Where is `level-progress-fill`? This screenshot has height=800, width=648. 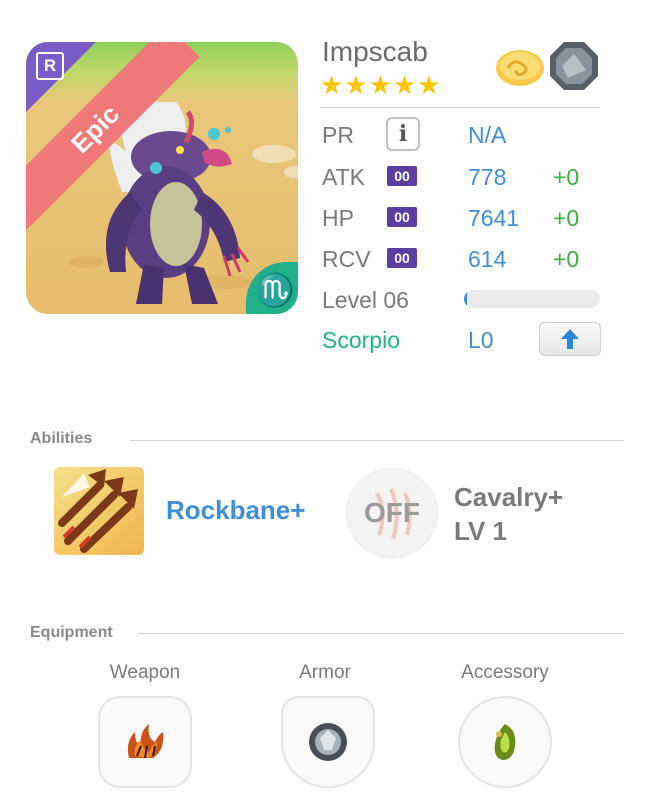 level-progress-fill is located at coordinates (465, 299).